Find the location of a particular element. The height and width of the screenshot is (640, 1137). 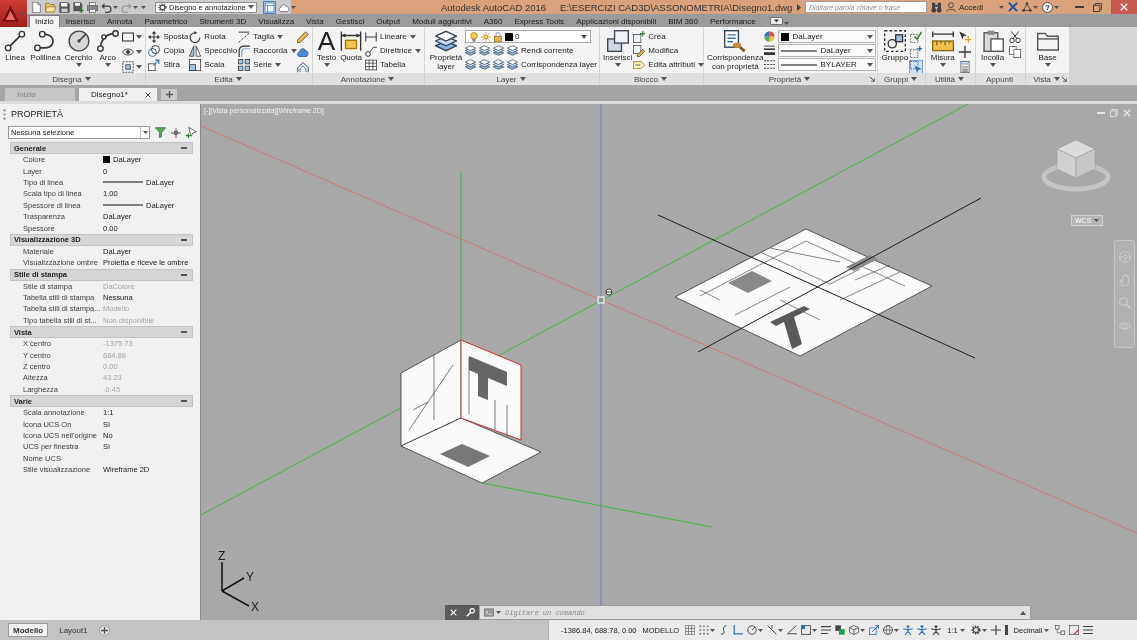

nodes-icon is located at coordinates (1060, 630).